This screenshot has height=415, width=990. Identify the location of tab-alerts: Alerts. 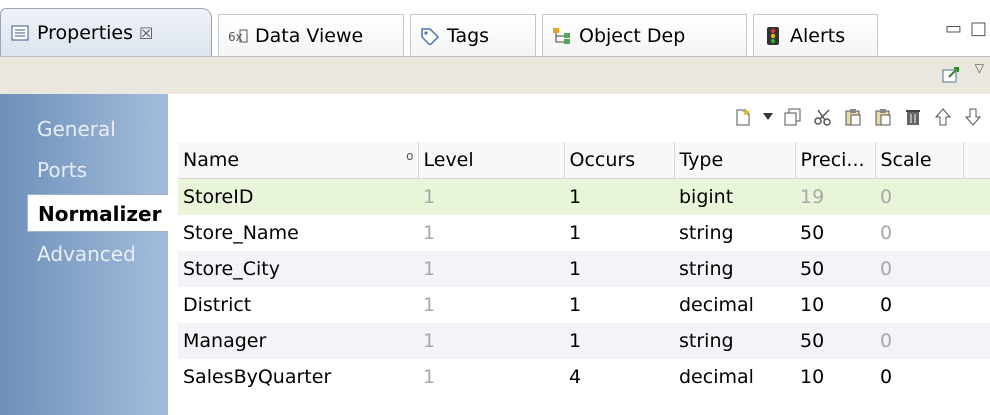
(815, 35).